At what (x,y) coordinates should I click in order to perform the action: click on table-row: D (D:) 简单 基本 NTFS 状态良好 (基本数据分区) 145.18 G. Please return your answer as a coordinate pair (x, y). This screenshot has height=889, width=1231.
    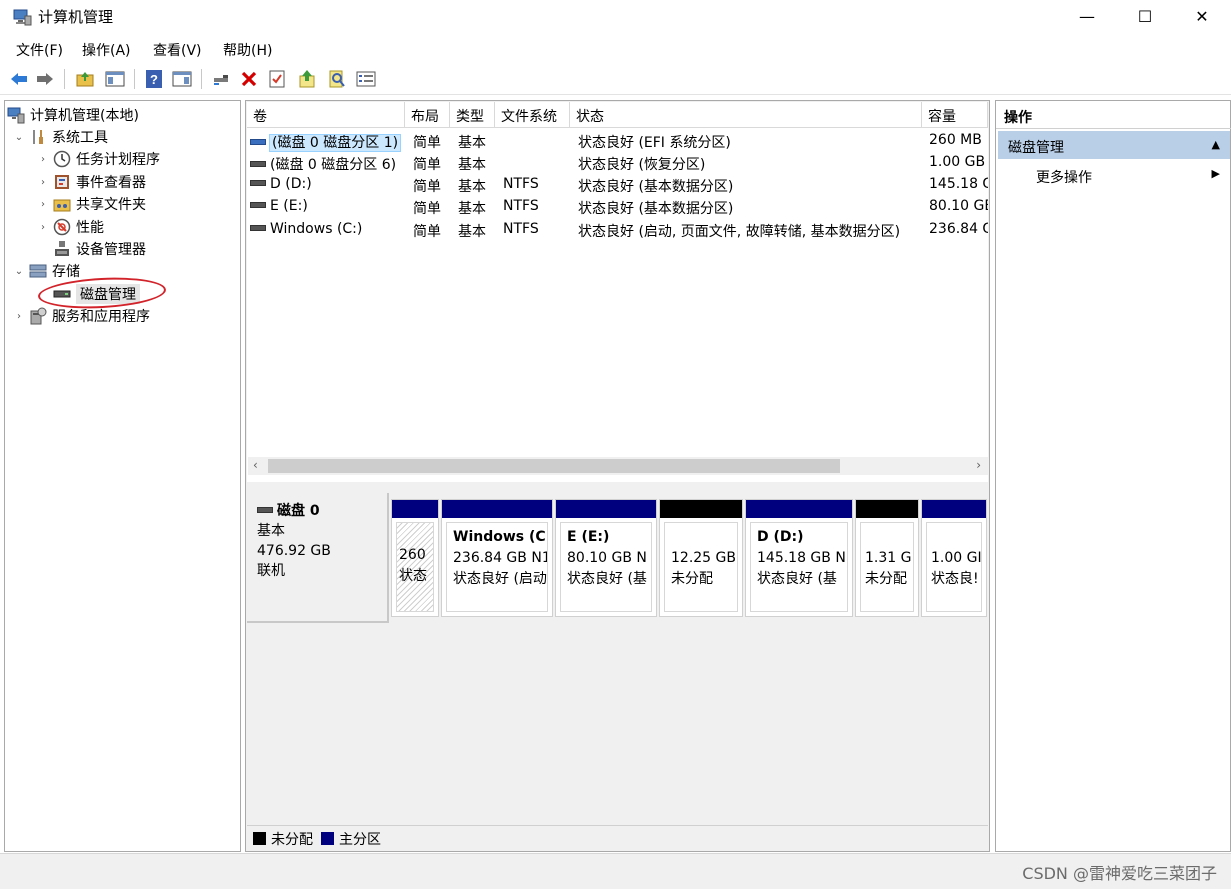
    Looking at the image, I should click on (617, 185).